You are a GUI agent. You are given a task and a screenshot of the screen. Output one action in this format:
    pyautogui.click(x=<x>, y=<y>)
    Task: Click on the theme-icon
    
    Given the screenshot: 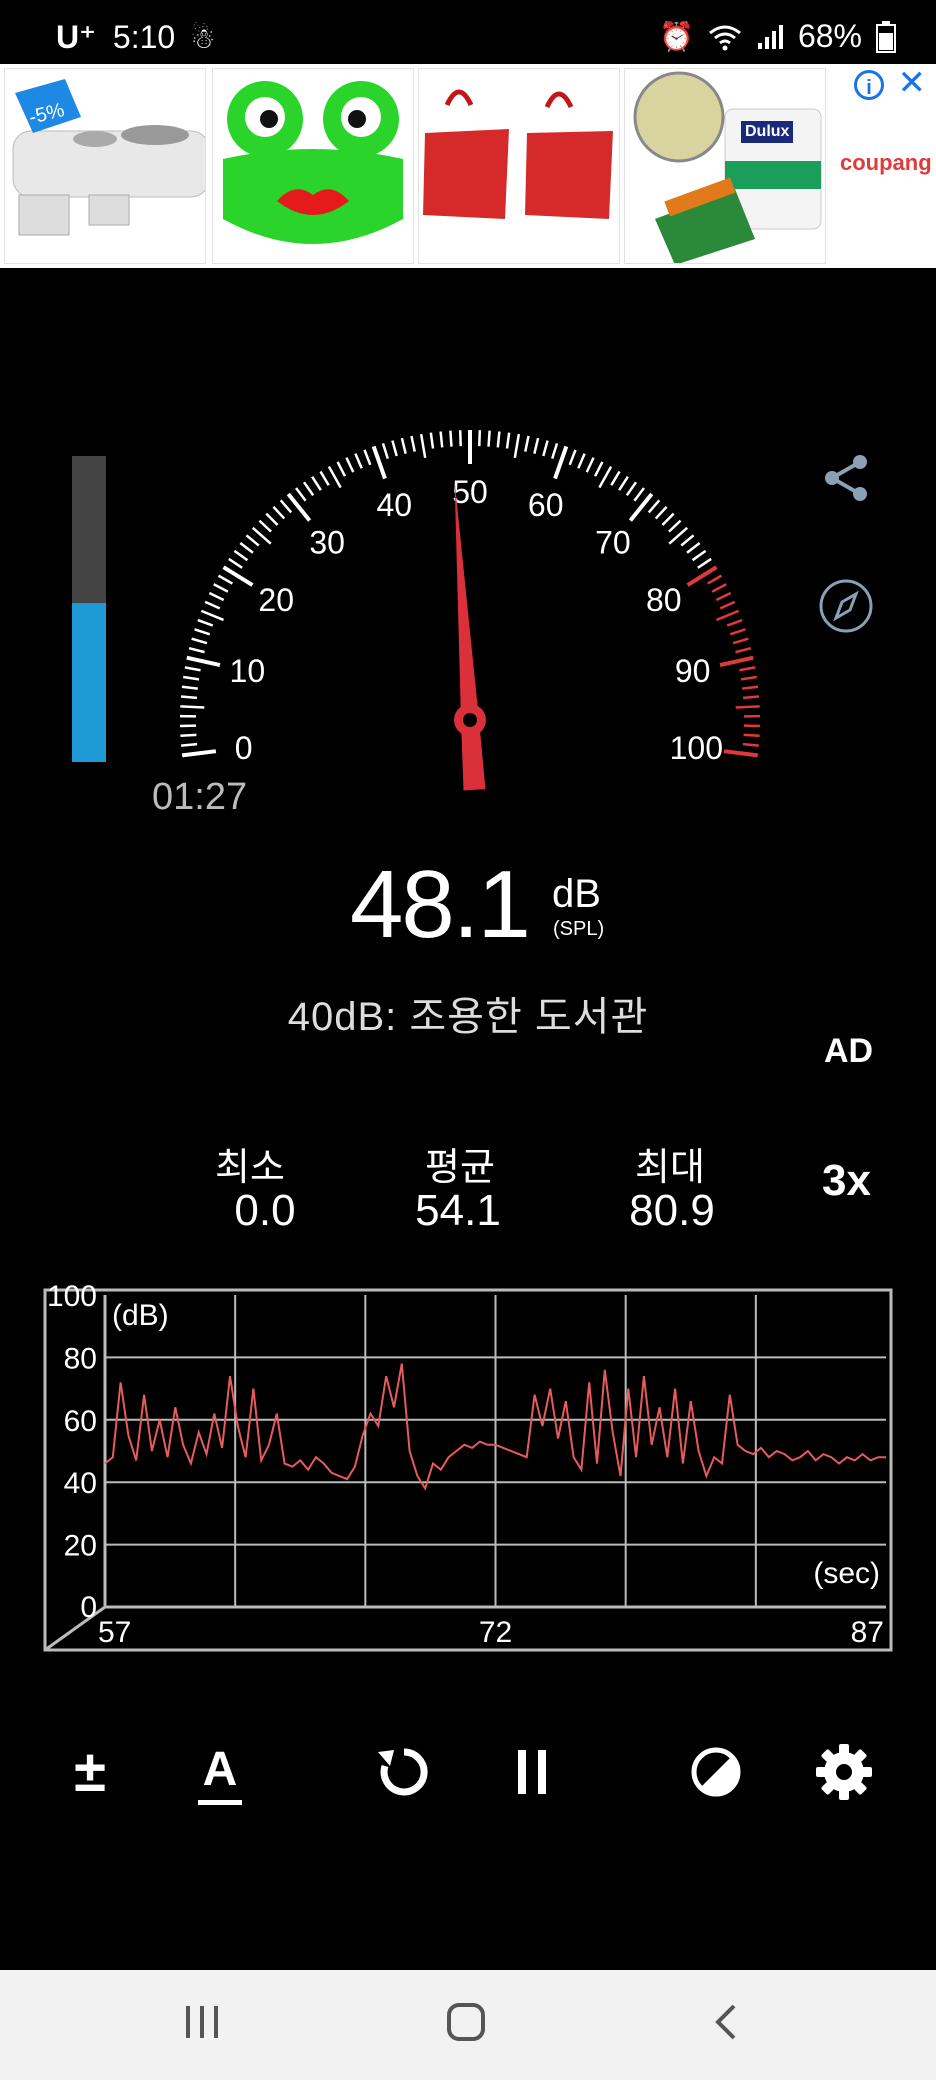 What is the action you would take?
    pyautogui.click(x=716, y=1772)
    